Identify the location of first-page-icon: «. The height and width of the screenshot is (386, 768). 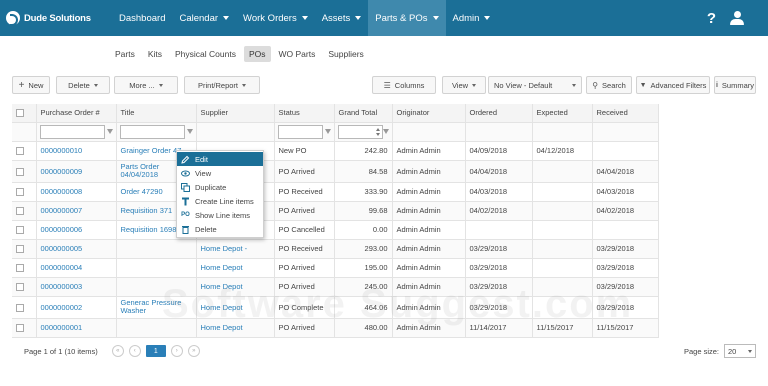
(117, 351).